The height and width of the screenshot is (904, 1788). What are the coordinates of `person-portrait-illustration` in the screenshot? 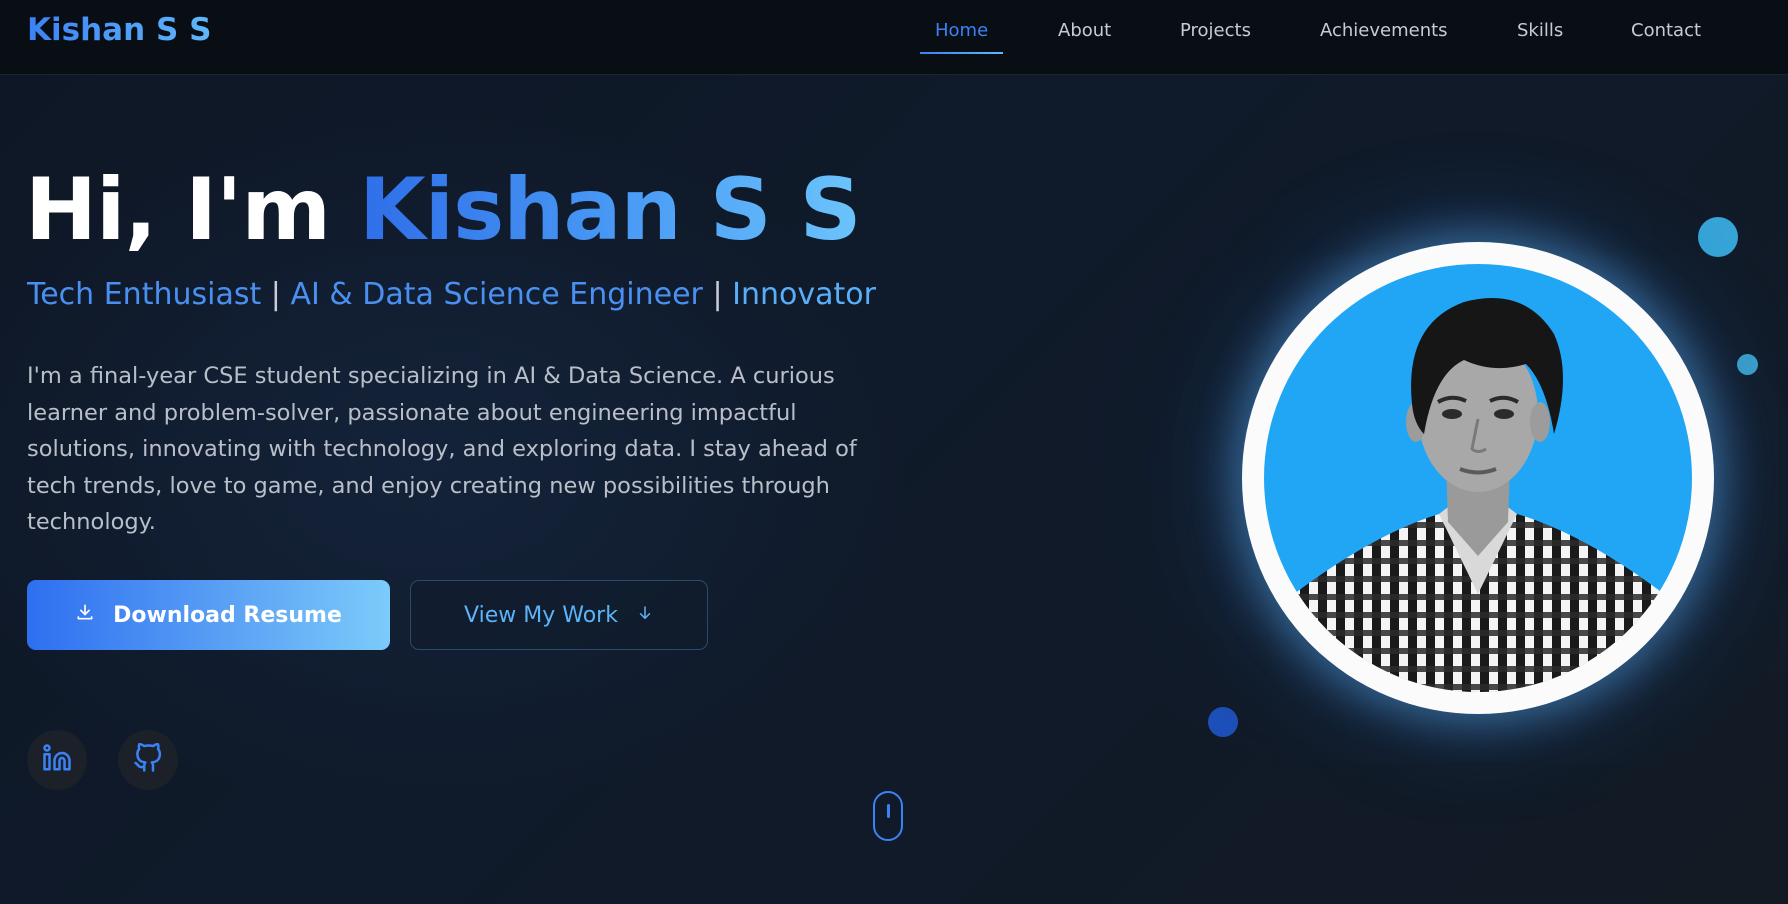 It's located at (1478, 495).